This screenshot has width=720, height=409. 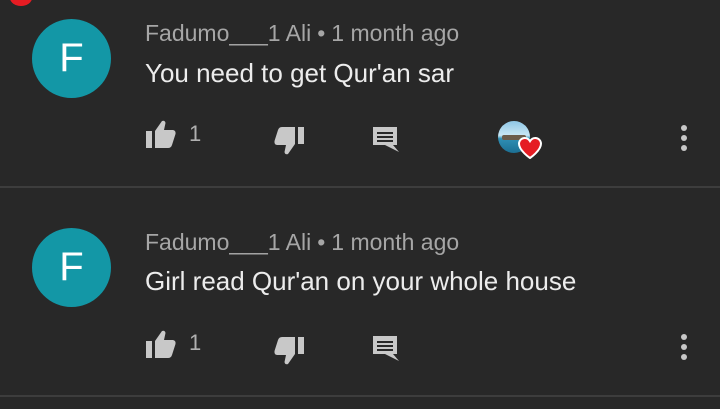 I want to click on heart-icon, so click(x=530, y=148).